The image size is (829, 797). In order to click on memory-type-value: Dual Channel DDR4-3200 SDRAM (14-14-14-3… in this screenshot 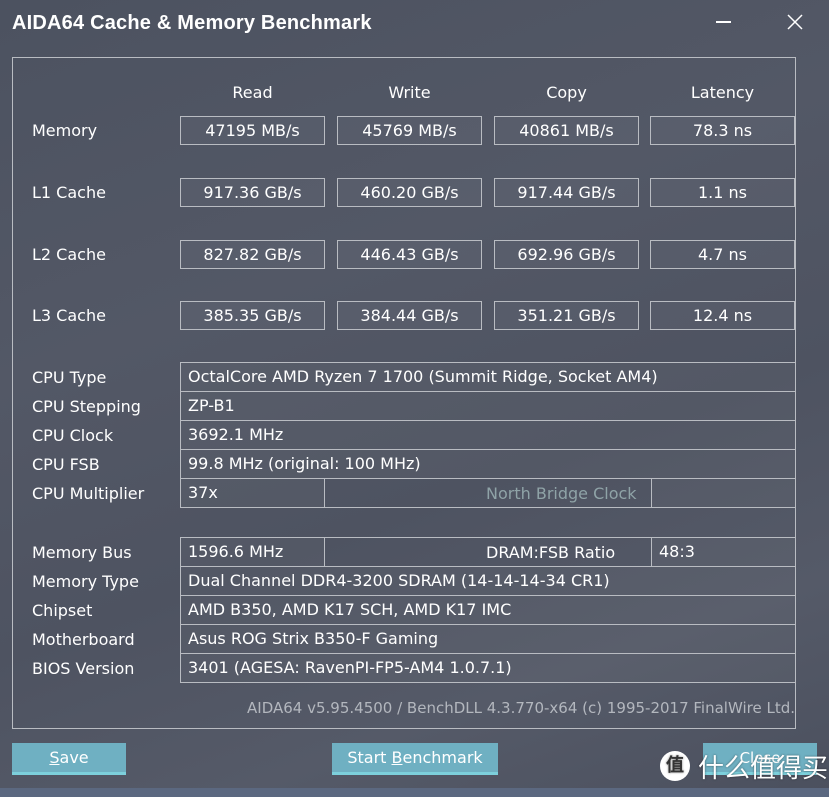, I will do `click(488, 581)`.